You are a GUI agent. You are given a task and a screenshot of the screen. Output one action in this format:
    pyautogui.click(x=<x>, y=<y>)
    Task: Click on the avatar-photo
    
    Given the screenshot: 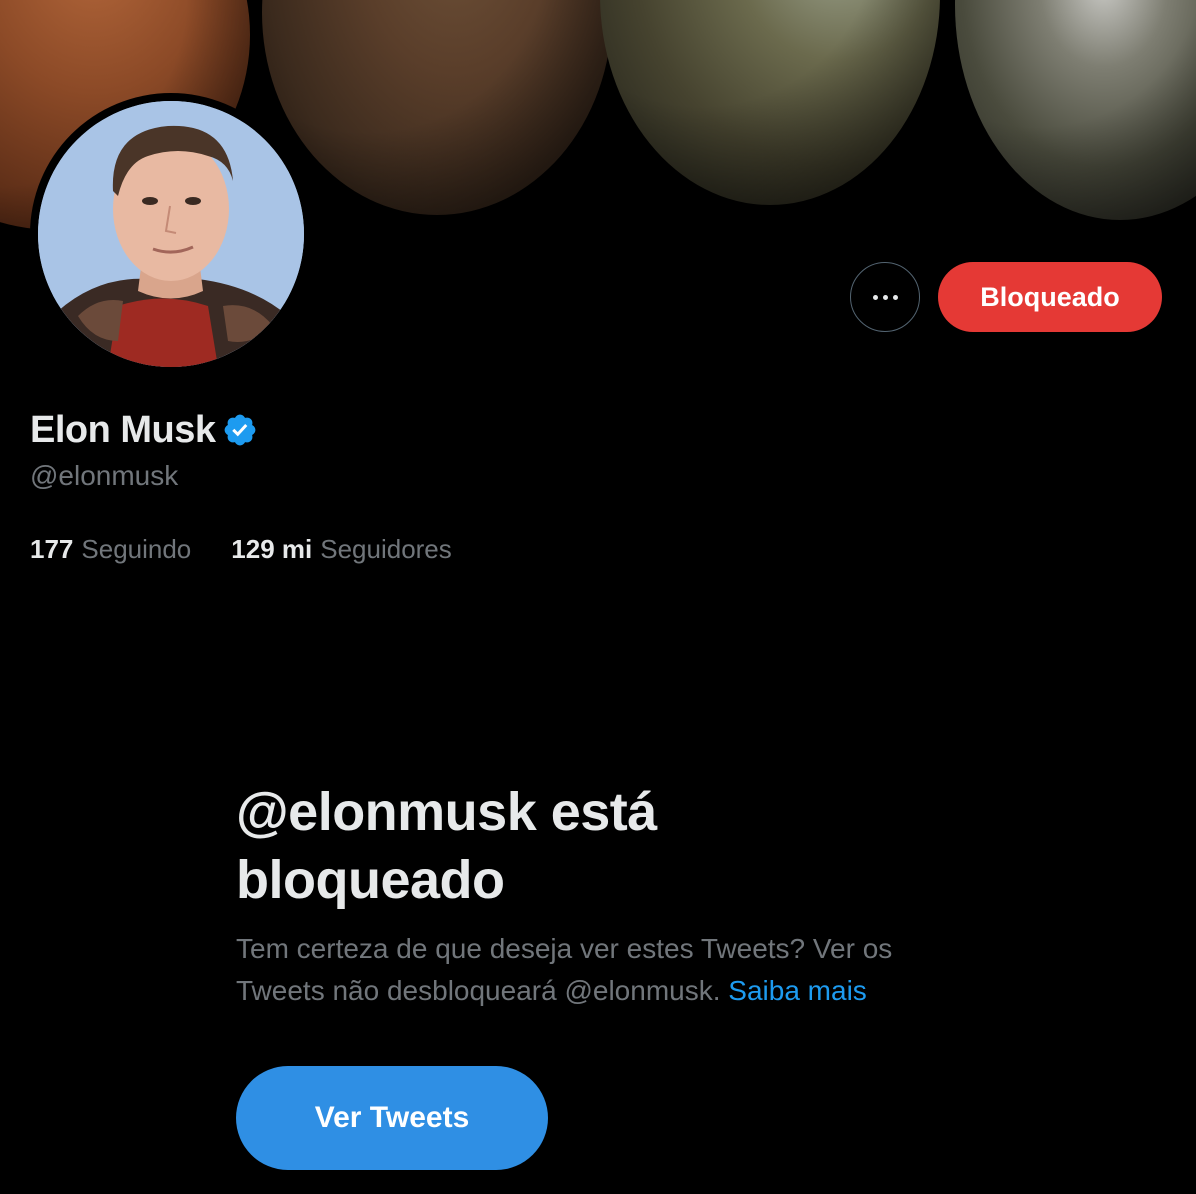 What is the action you would take?
    pyautogui.click(x=171, y=234)
    